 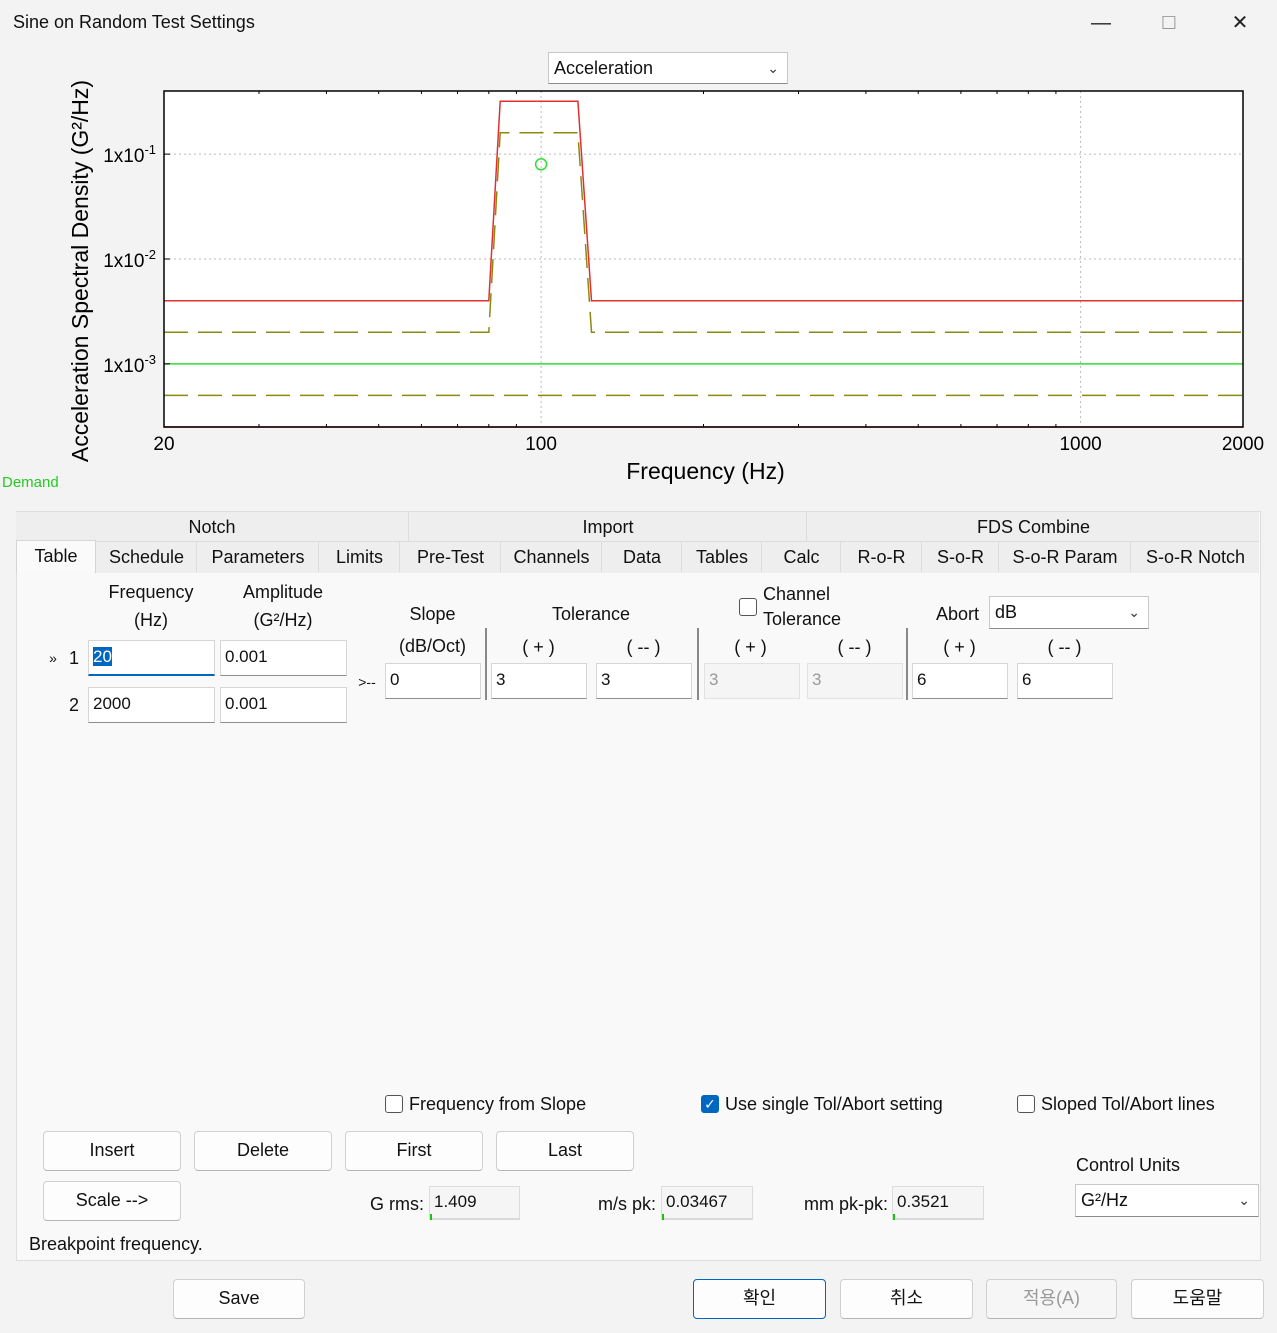 What do you see at coordinates (451, 557) in the screenshot?
I see `tab-pre-test: Pre-Test` at bounding box center [451, 557].